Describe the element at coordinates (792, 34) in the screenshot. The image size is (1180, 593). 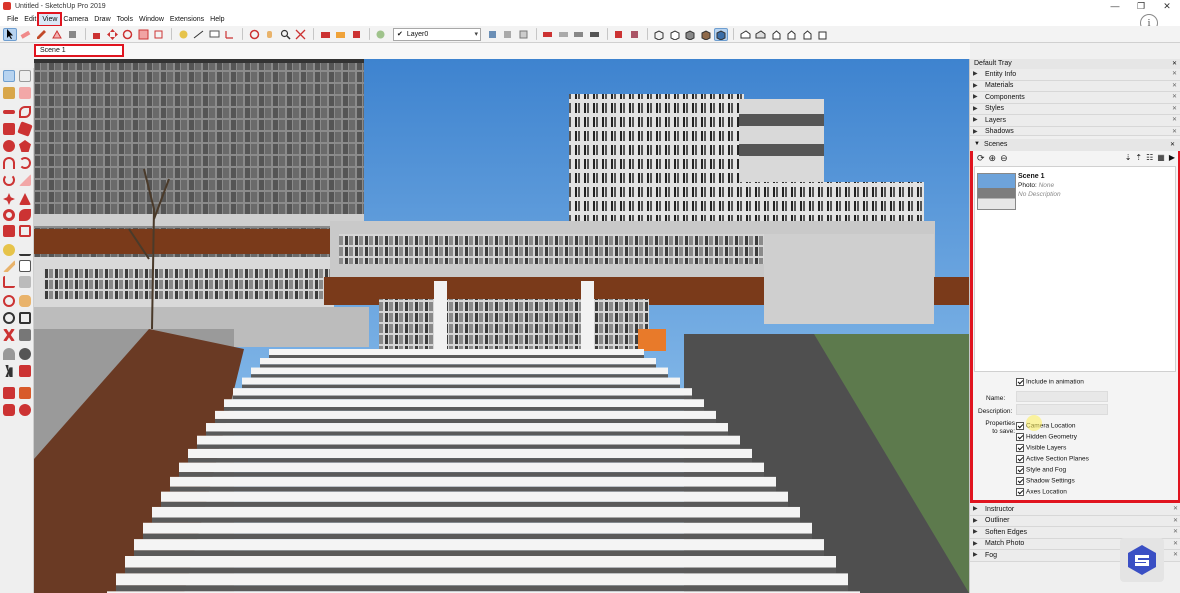
I see `right-view-icon` at that location.